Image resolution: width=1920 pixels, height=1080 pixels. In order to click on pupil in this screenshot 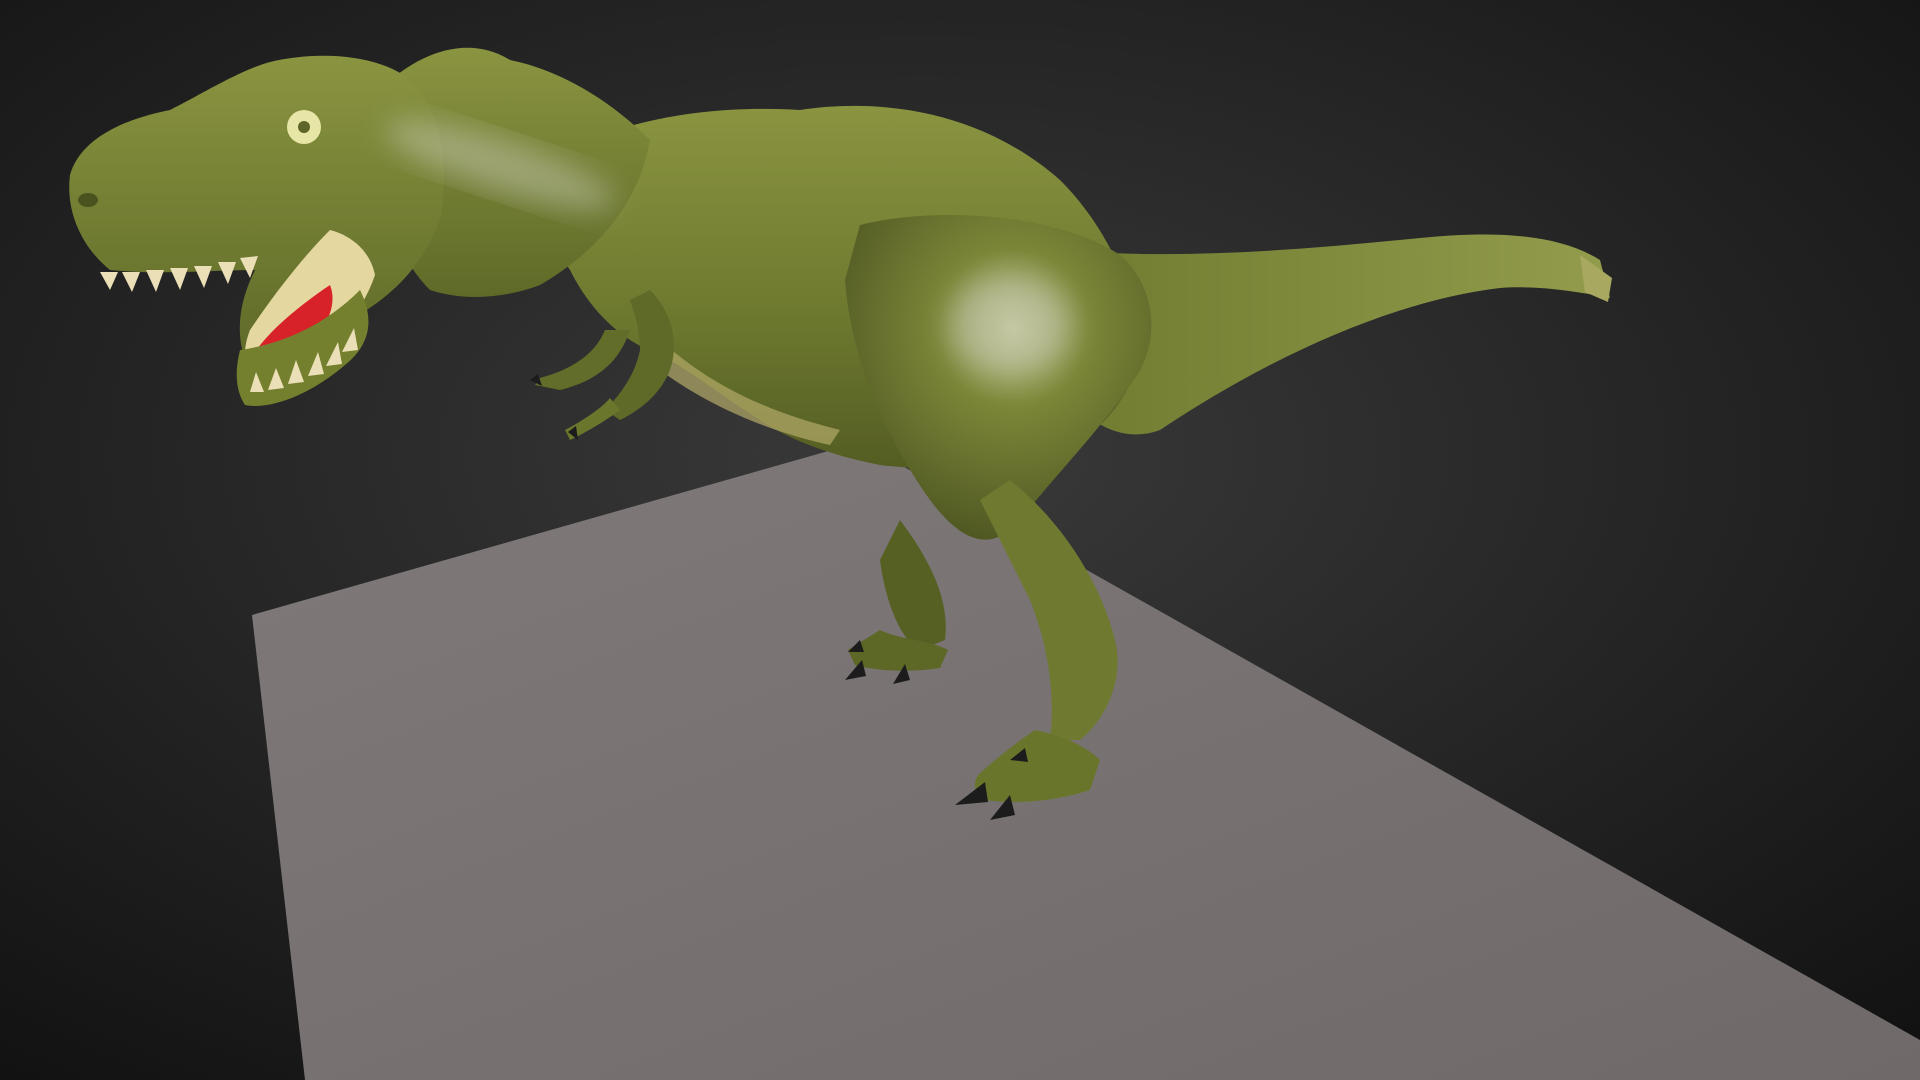, I will do `click(304, 127)`.